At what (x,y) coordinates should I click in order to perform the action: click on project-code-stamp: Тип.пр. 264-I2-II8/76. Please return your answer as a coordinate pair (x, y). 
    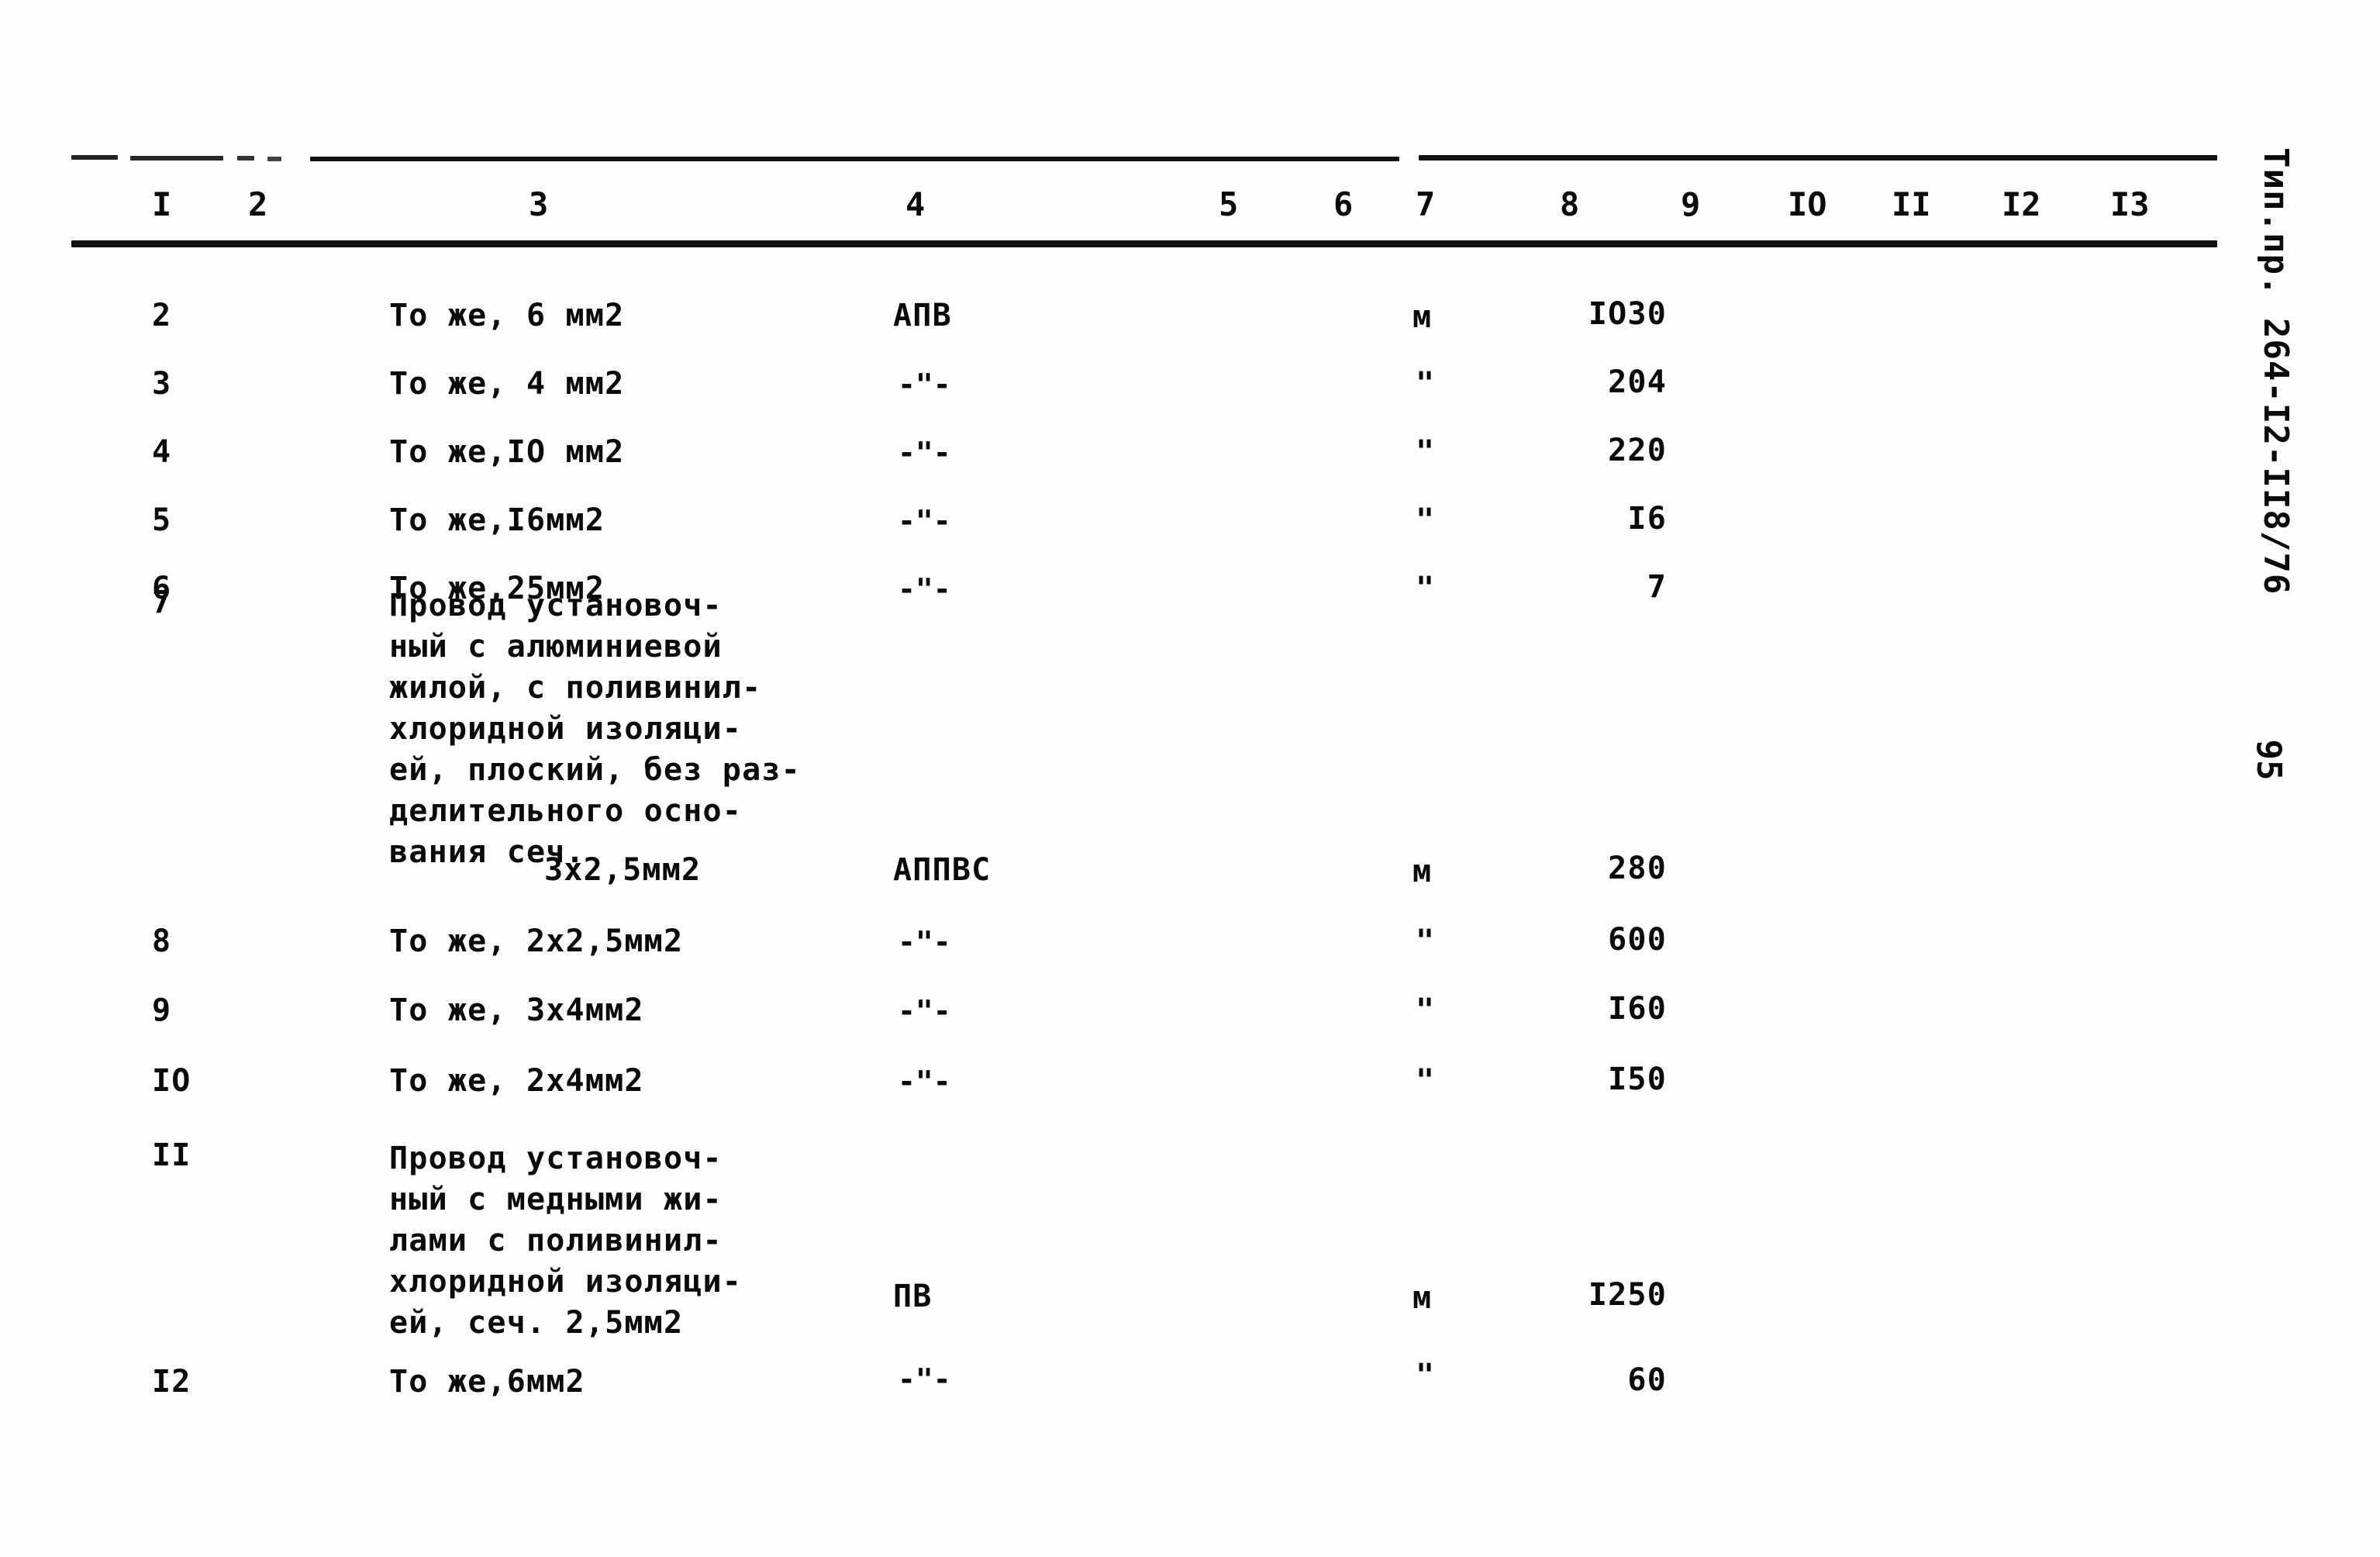
    Looking at the image, I should click on (2275, 371).